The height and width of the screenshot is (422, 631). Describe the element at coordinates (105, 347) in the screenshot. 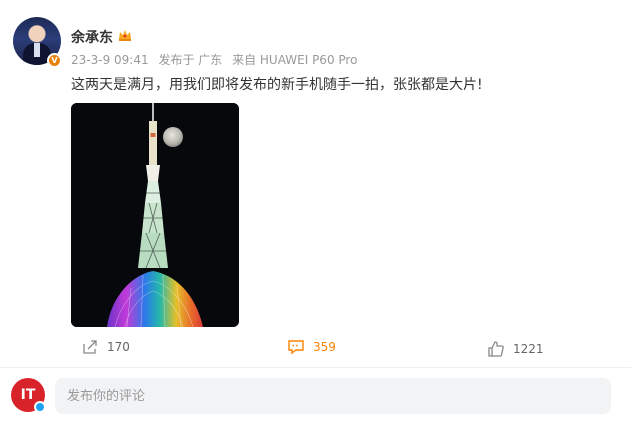

I see `share-button: 170` at that location.